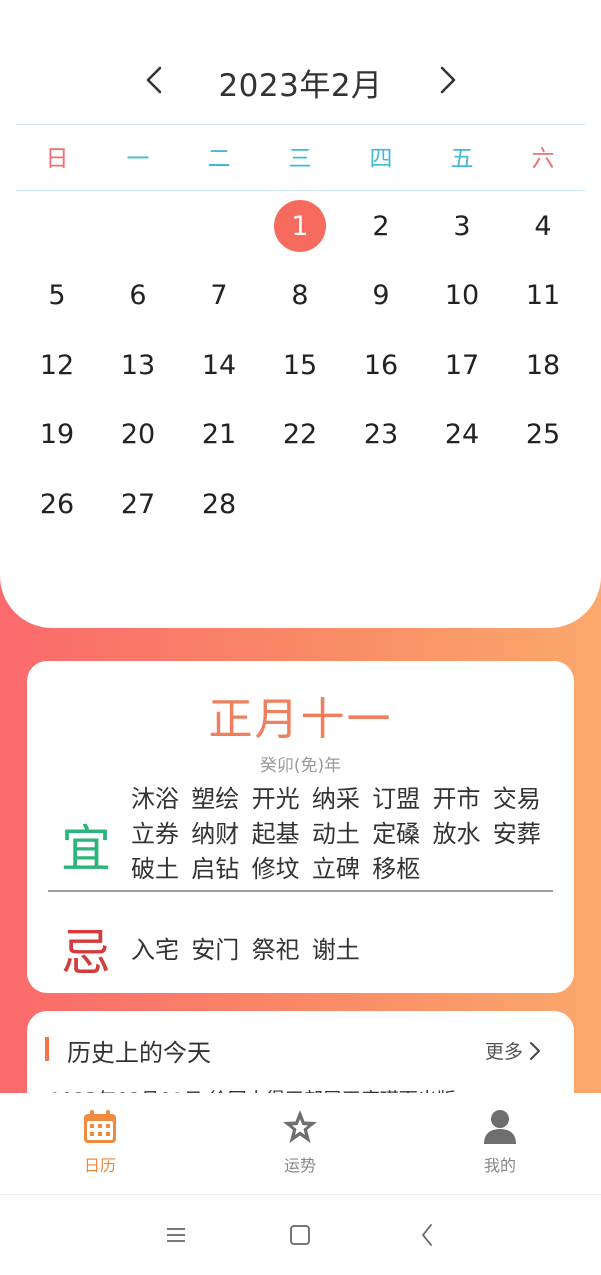  I want to click on day-number: 5, so click(57, 295).